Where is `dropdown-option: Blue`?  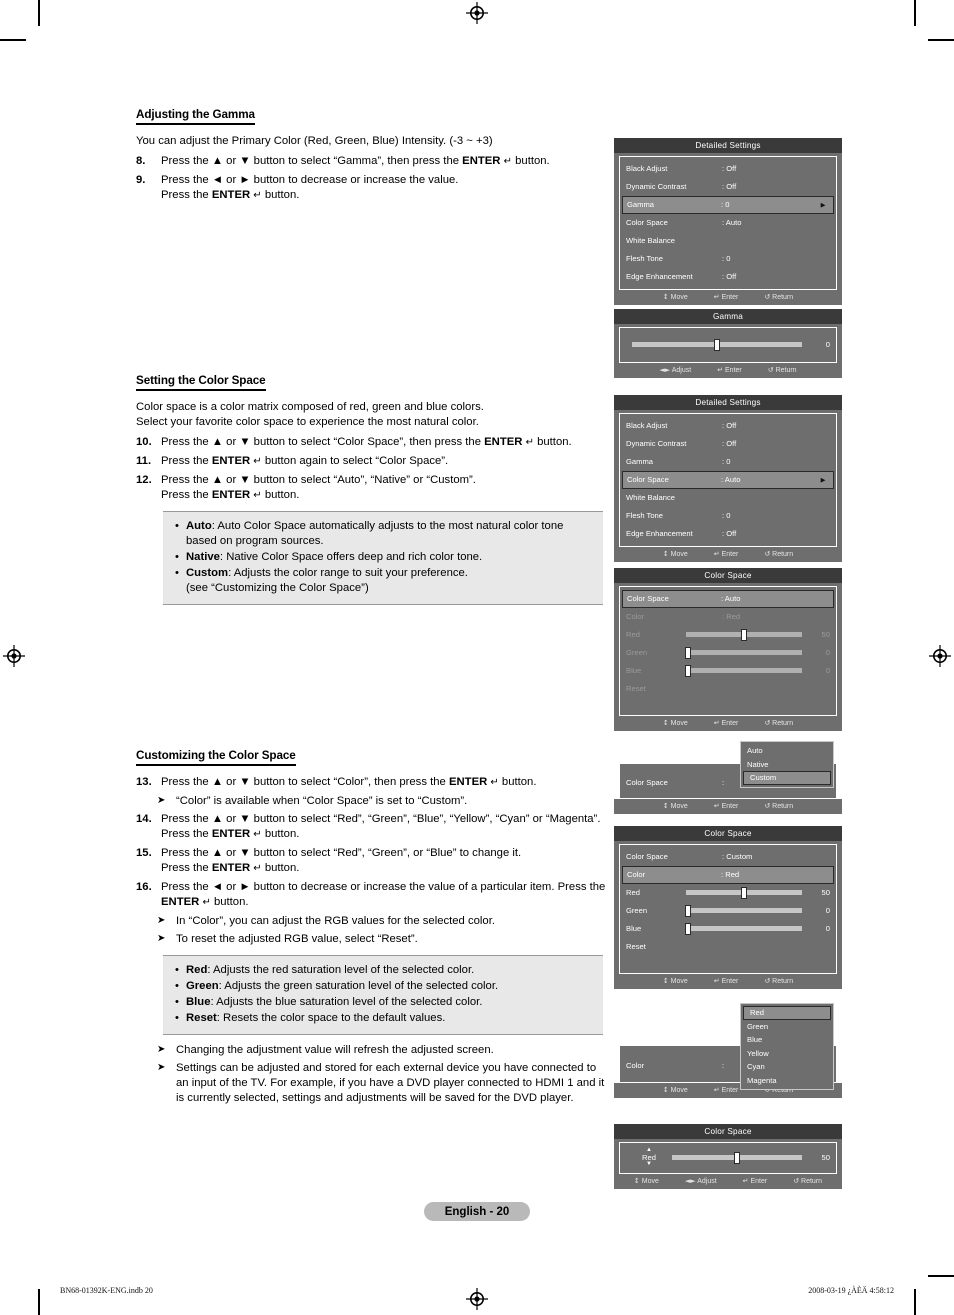
dropdown-option: Blue is located at coordinates (787, 1040).